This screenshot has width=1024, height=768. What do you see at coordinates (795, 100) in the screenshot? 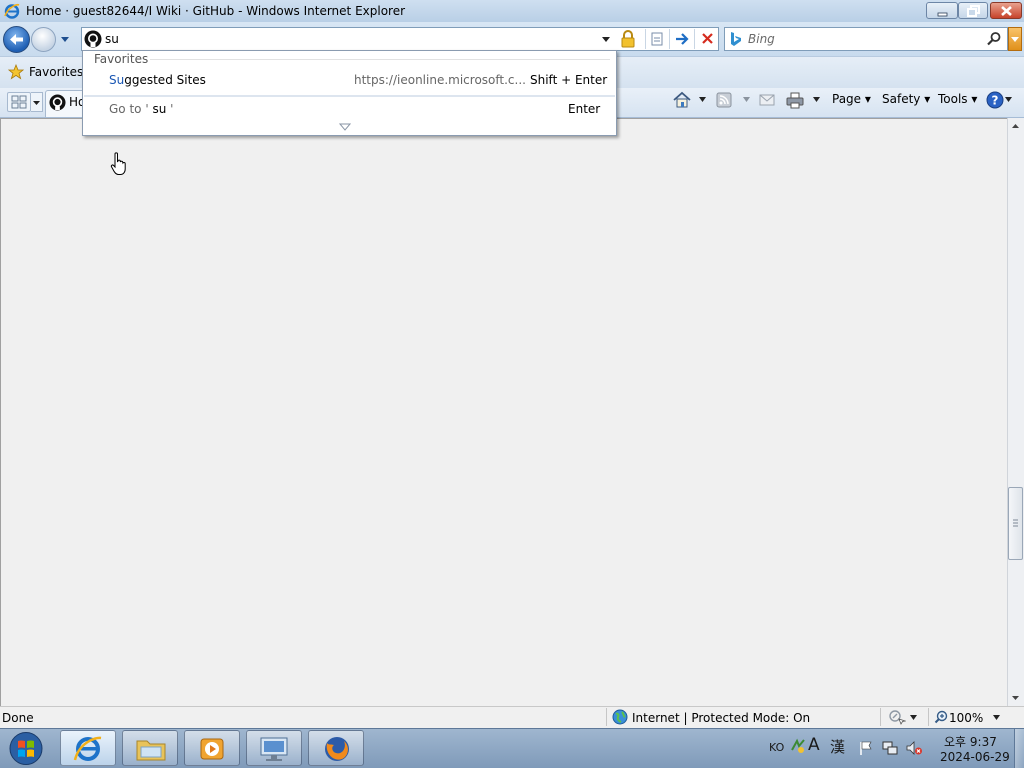
I see `print-icon` at bounding box center [795, 100].